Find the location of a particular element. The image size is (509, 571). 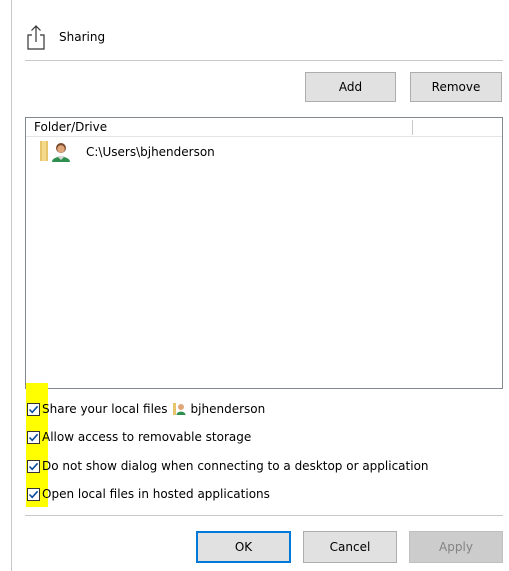

open-local-files-label: Open local files in hosted applications is located at coordinates (156, 494).